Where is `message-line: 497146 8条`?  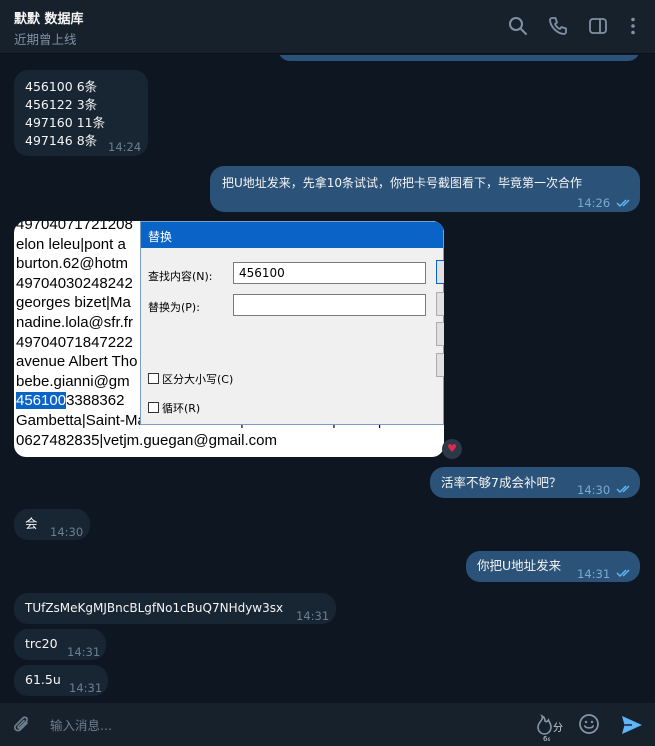 message-line: 497146 8条 is located at coordinates (61, 140).